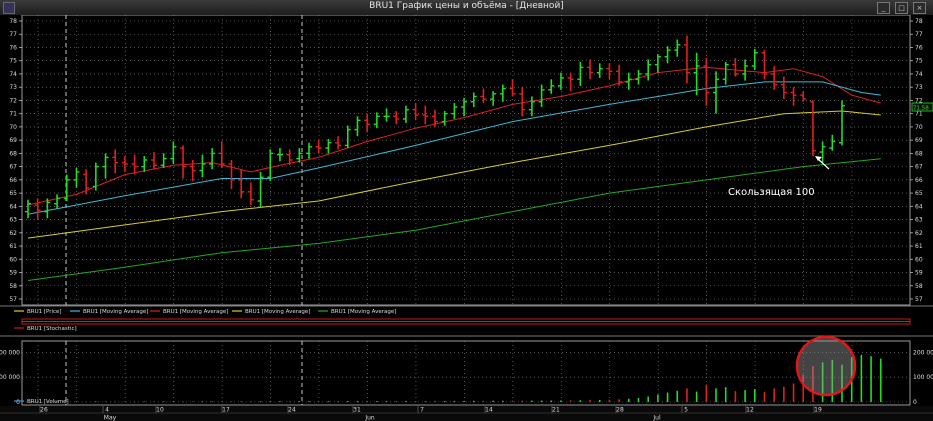 The width and height of the screenshot is (933, 421). Describe the element at coordinates (363, 312) in the screenshot. I see `legend-ma-4: BRU1 [Moving Average]` at that location.